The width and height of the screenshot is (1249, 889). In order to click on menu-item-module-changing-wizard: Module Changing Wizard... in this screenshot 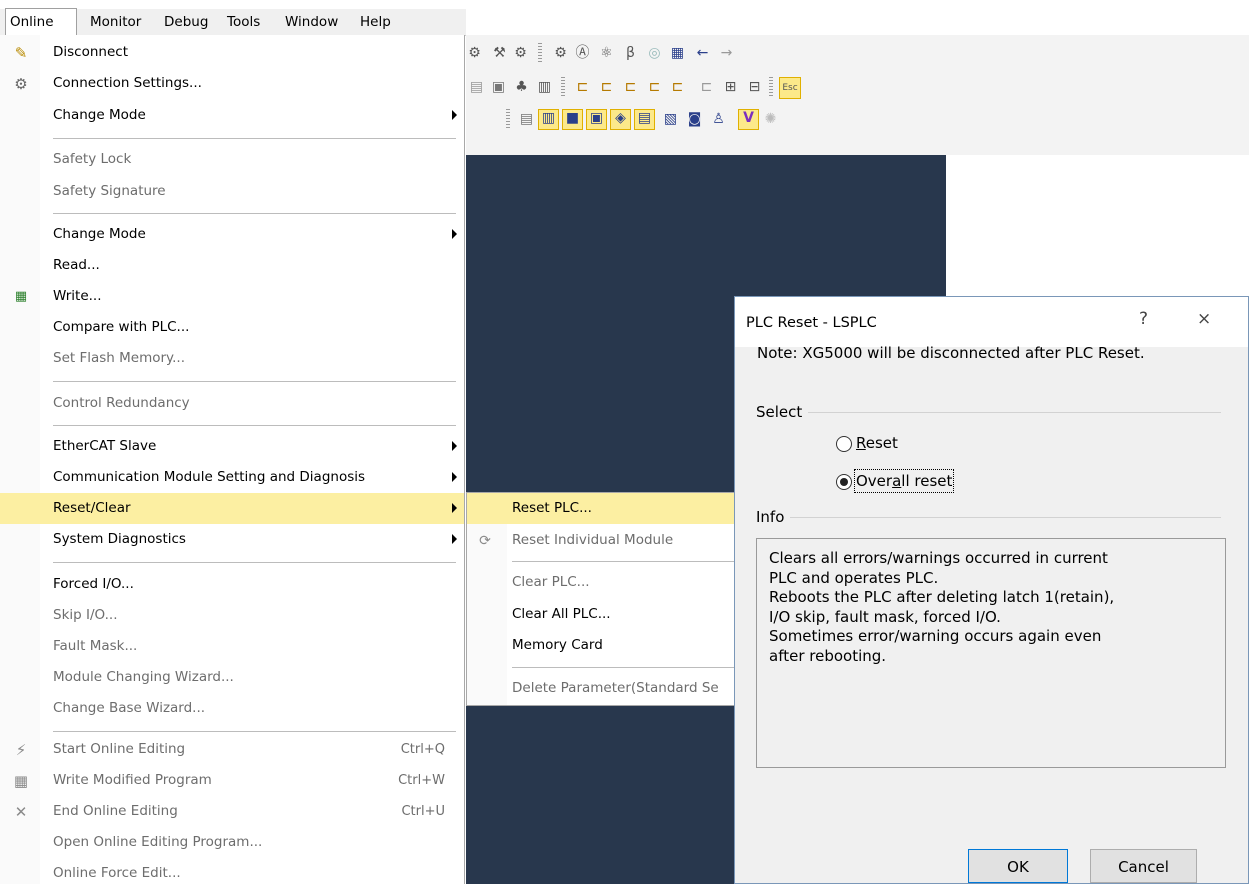, I will do `click(232, 677)`.